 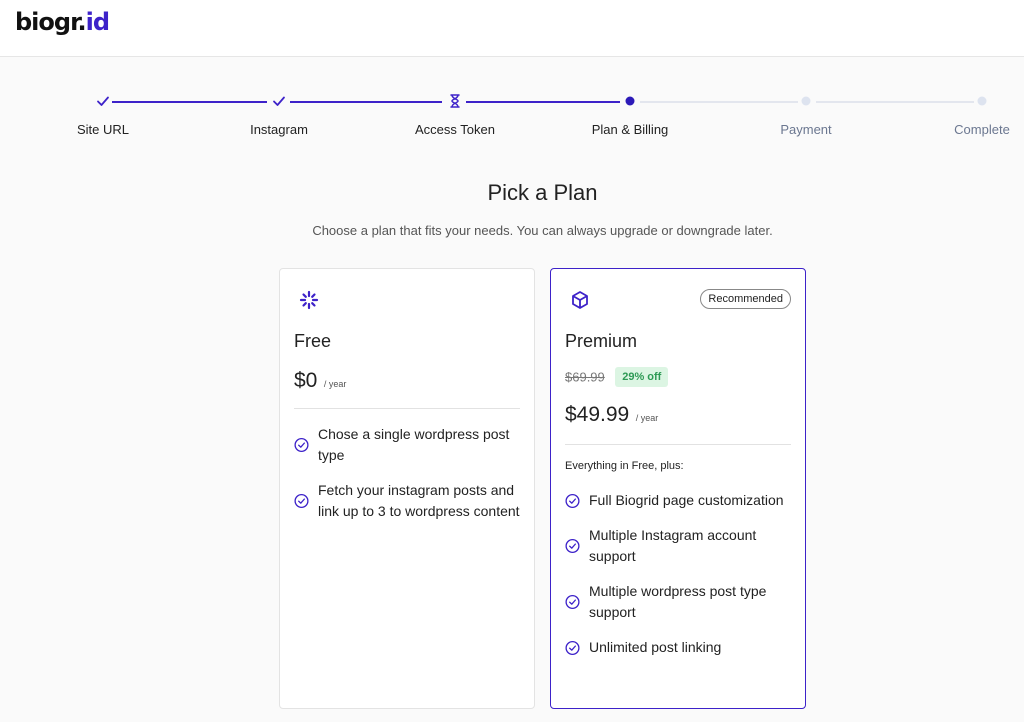 What do you see at coordinates (655, 647) in the screenshot?
I see `feature-text: Unlimited post linking` at bounding box center [655, 647].